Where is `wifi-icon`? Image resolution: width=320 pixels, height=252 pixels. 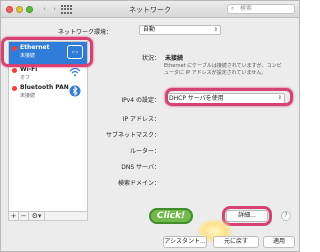
wifi-icon is located at coordinates (75, 74).